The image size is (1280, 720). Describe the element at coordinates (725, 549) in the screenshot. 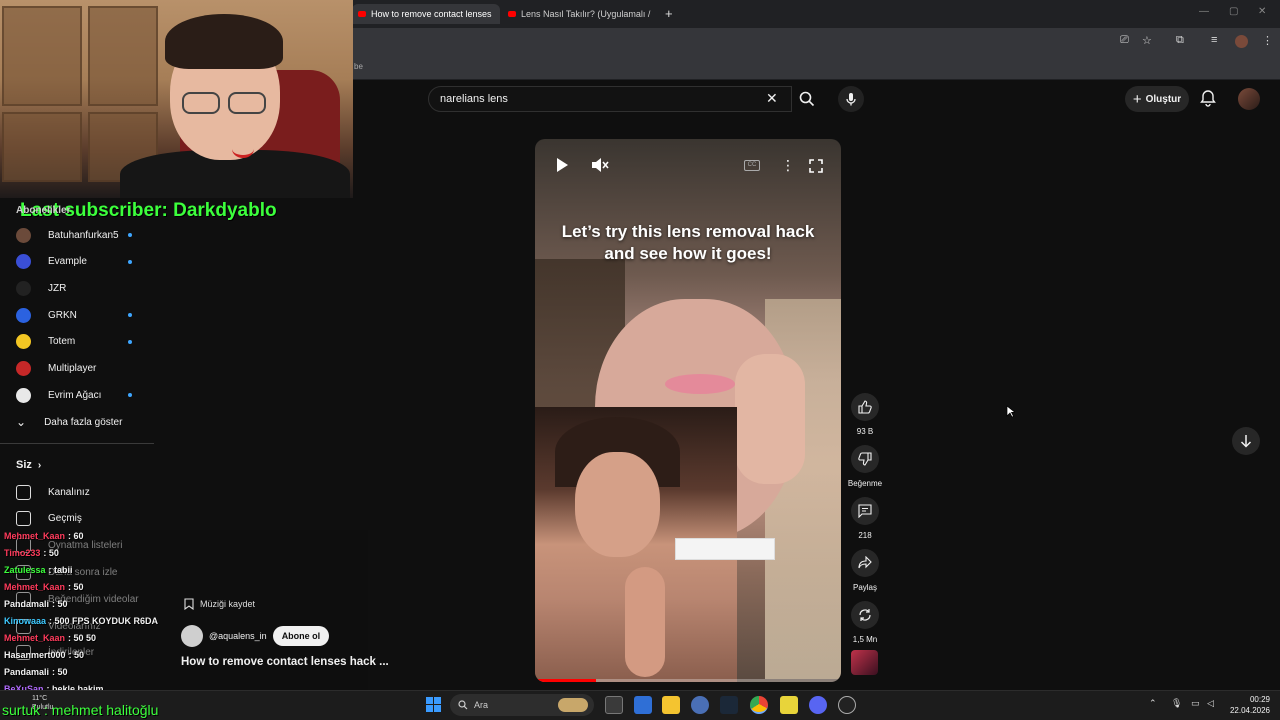

I see `video-sticker` at that location.